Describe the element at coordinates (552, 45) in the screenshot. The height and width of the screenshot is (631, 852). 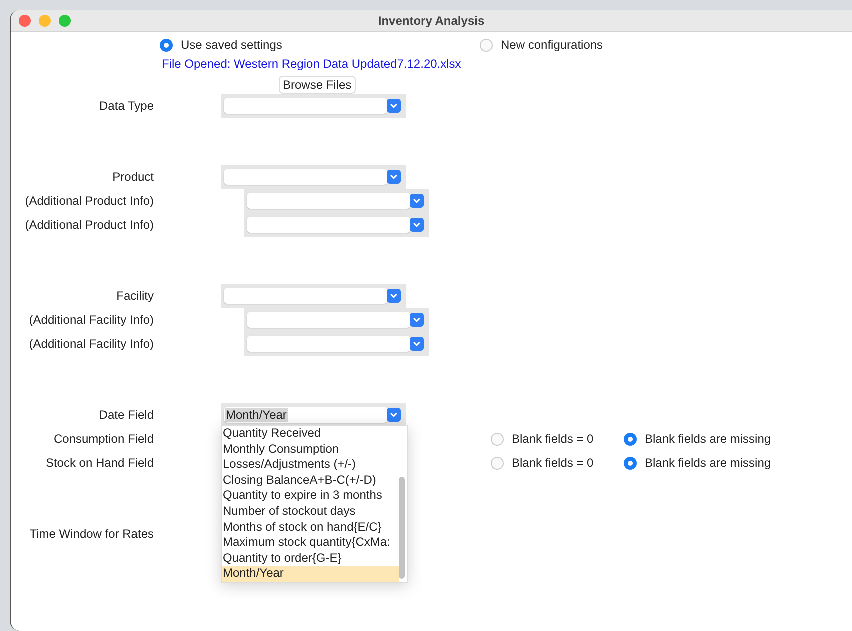
I see `radio-label: New configurations` at that location.